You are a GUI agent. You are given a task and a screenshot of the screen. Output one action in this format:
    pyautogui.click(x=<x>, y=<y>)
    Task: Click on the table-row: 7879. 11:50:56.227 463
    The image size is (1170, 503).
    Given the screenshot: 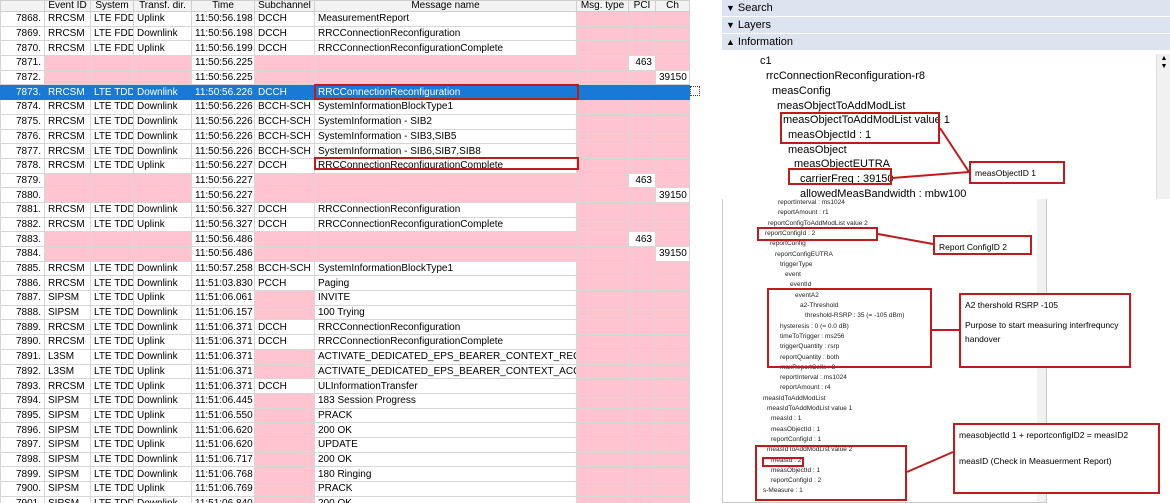 What is the action you would take?
    pyautogui.click(x=345, y=180)
    